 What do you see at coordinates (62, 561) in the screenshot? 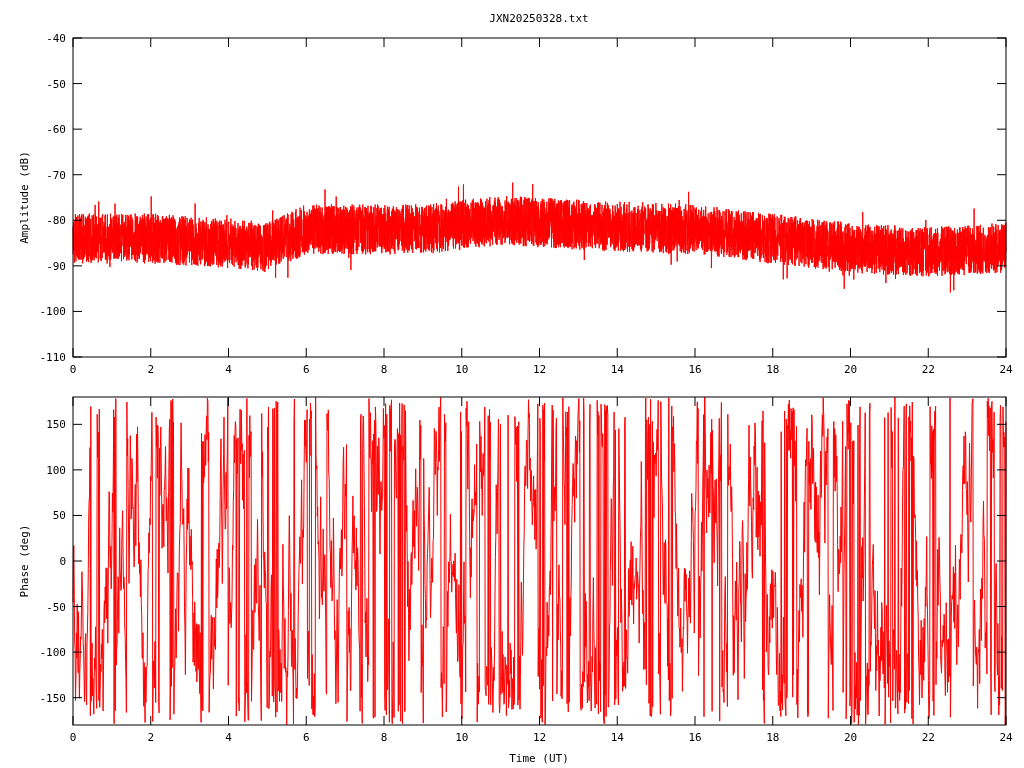
I see `y-tick-label: 0` at bounding box center [62, 561].